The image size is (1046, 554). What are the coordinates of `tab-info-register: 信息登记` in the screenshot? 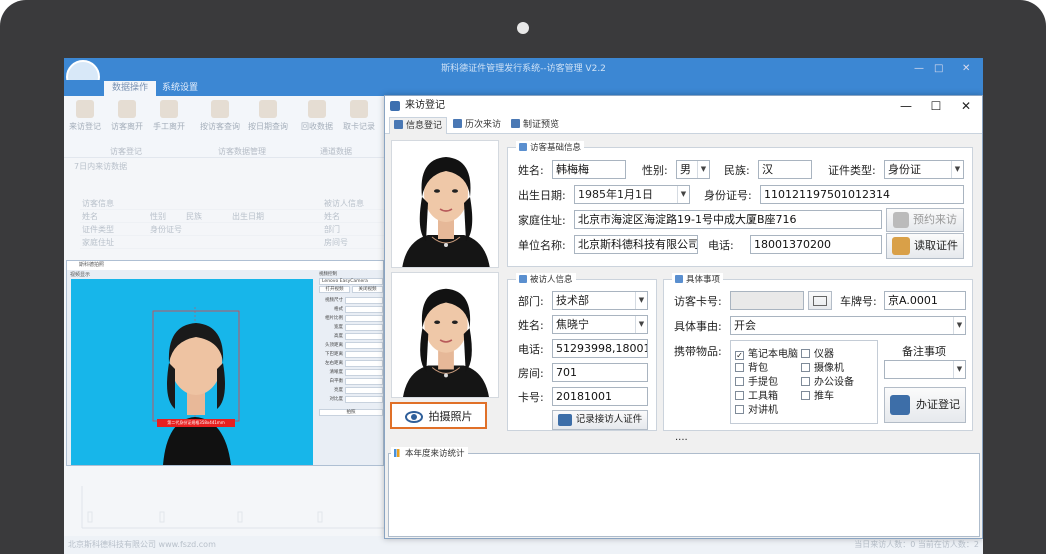 It's located at (418, 125).